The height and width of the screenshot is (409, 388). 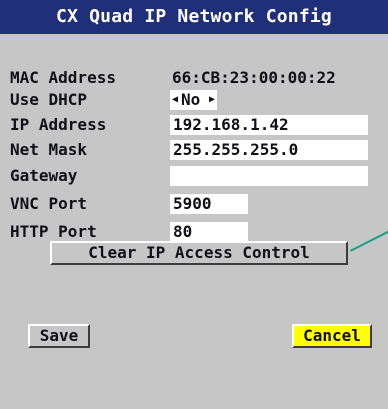 What do you see at coordinates (269, 176) in the screenshot?
I see `gateway-field` at bounding box center [269, 176].